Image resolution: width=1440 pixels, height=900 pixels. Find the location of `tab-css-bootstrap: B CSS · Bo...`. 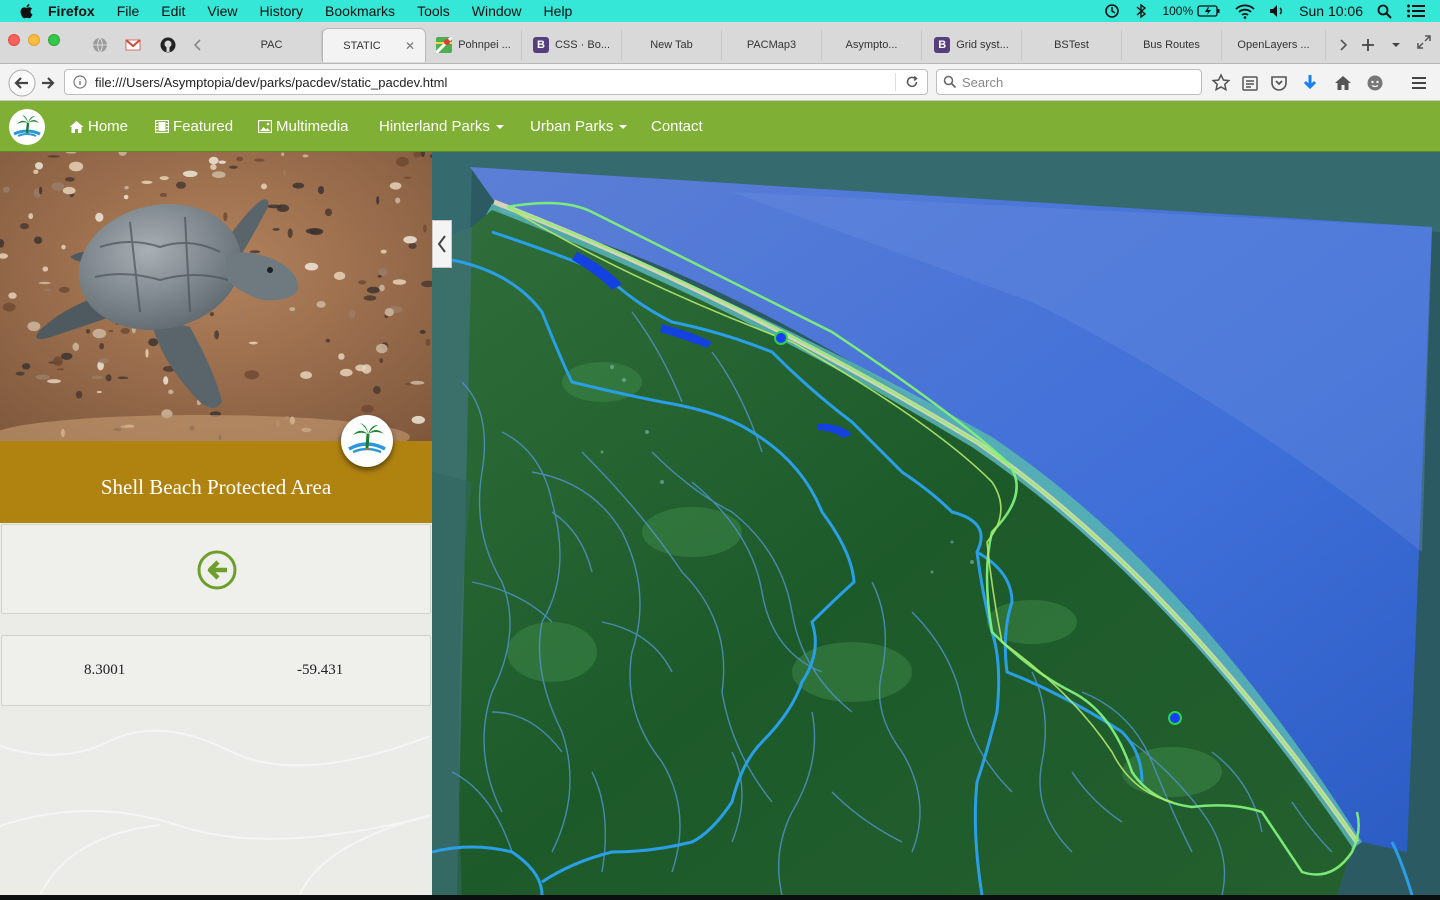

tab-css-bootstrap: B CSS · Bo... is located at coordinates (572, 45).